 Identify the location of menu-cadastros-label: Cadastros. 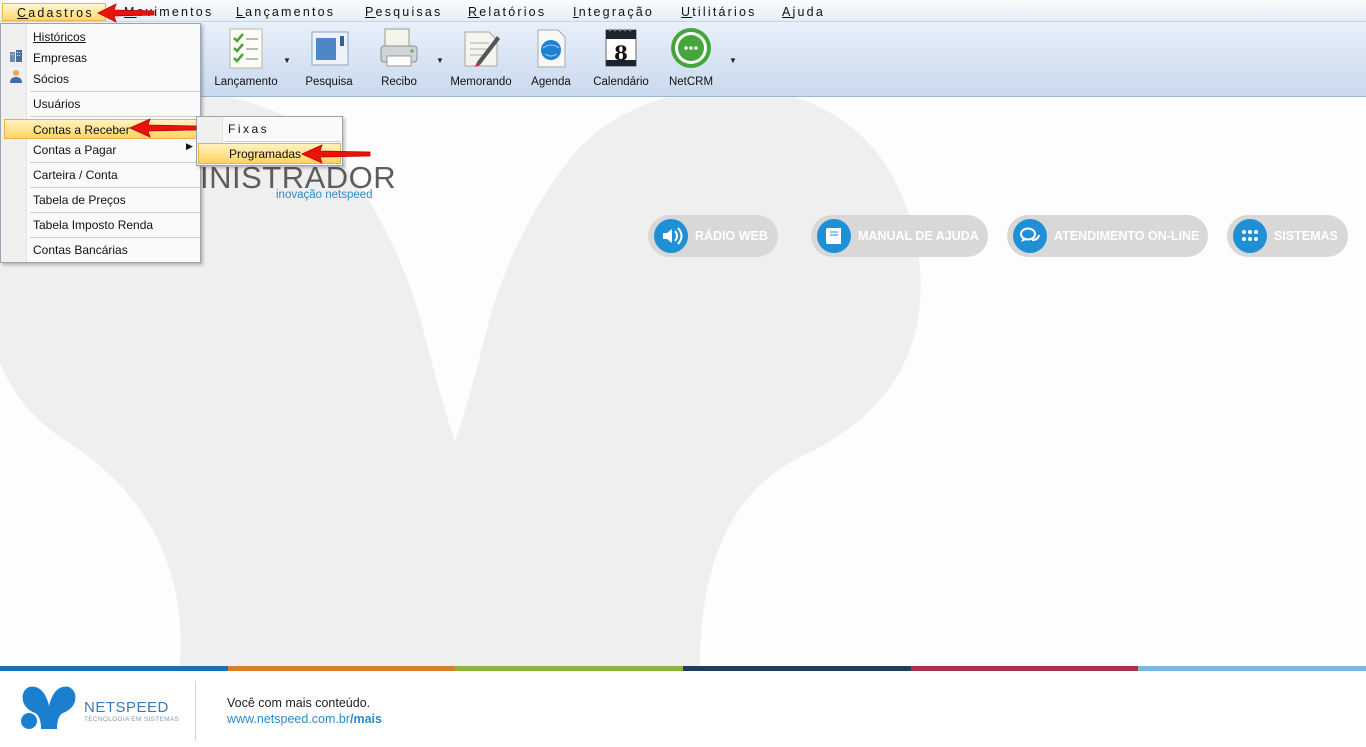
(55, 13).